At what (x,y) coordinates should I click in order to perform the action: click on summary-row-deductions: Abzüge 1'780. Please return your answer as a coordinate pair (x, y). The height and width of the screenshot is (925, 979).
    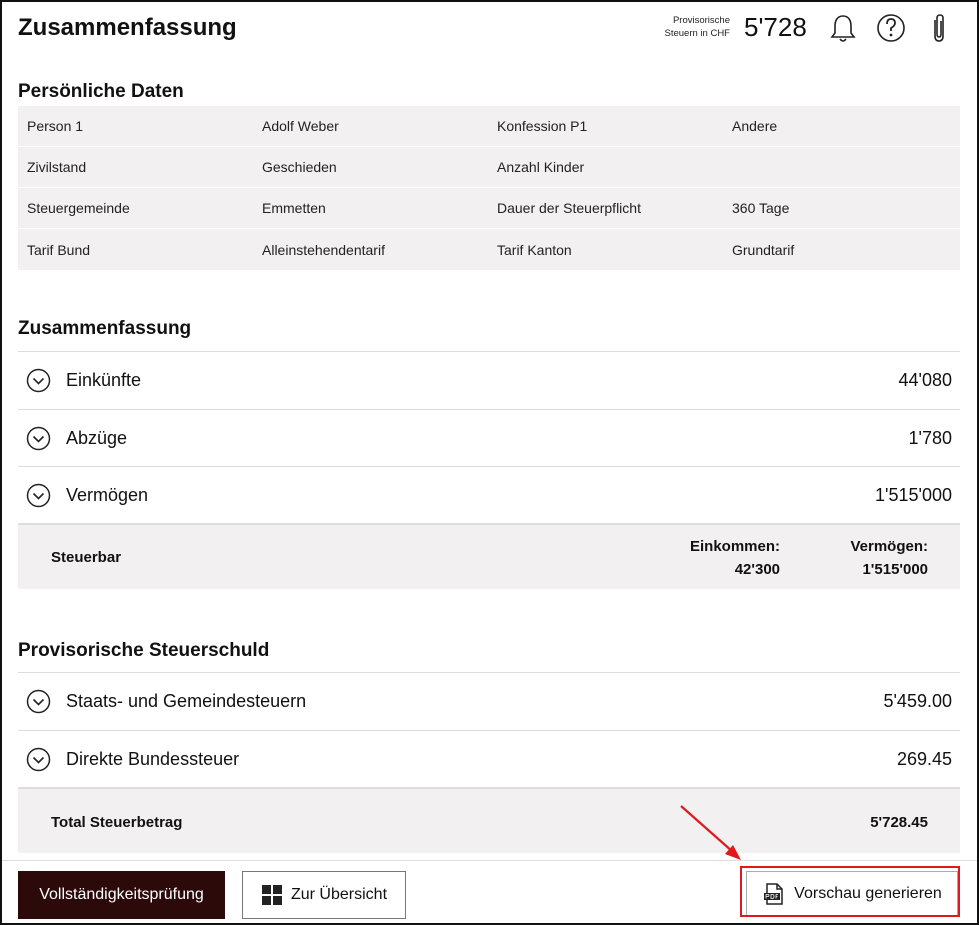
    Looking at the image, I should click on (489, 437).